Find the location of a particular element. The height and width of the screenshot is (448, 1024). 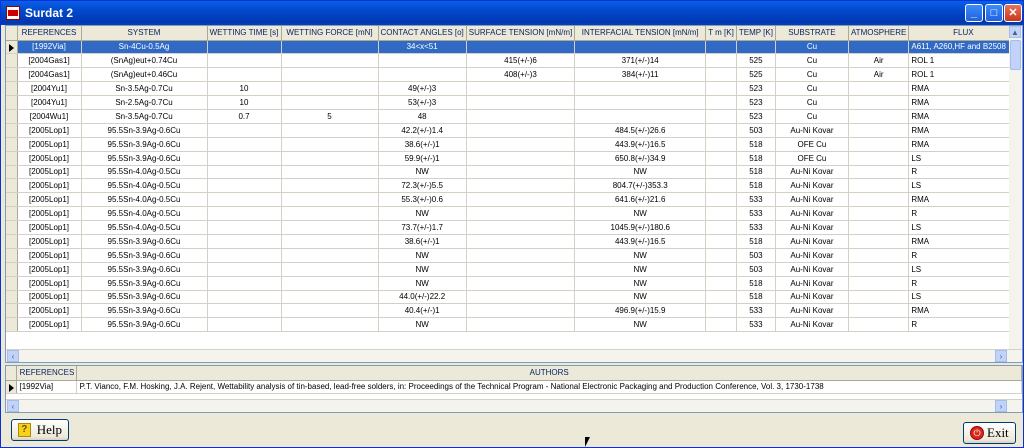

table-cell: [2004Gas1] is located at coordinates (49, 75).